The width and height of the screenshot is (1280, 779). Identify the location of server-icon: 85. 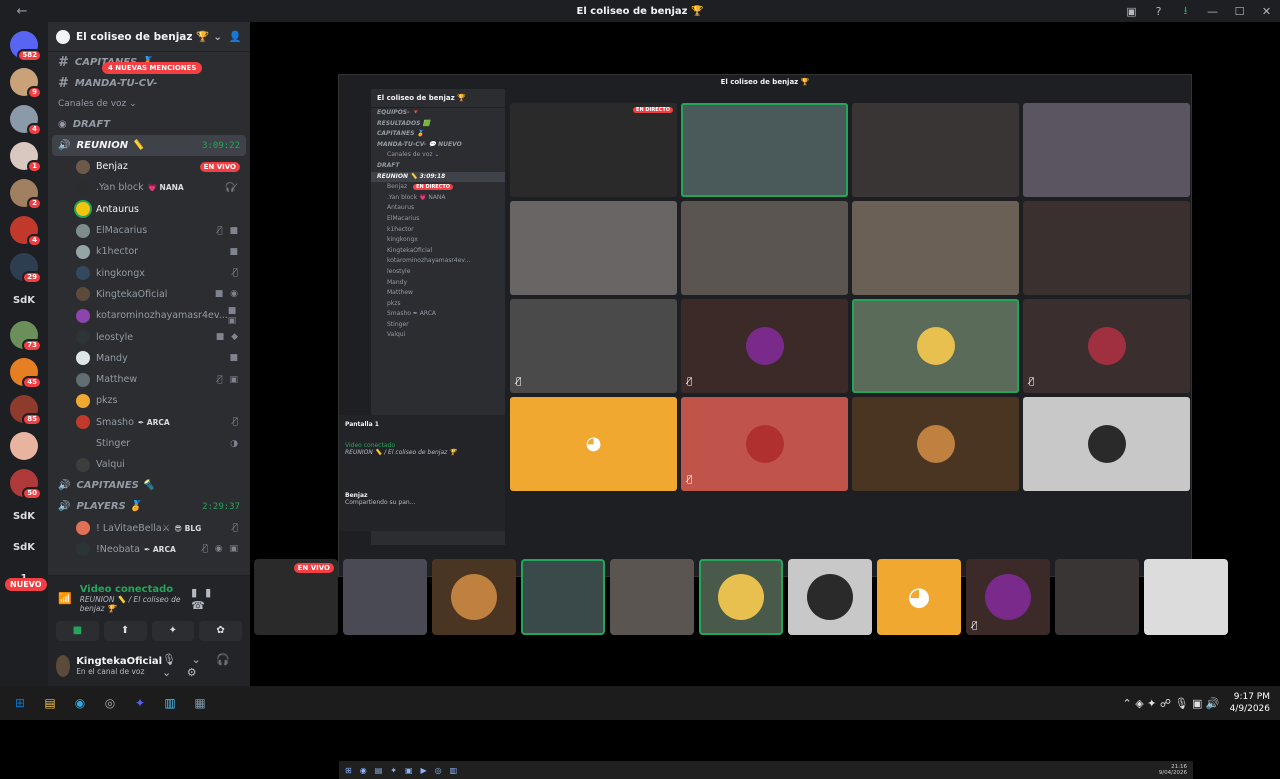
(26, 410).